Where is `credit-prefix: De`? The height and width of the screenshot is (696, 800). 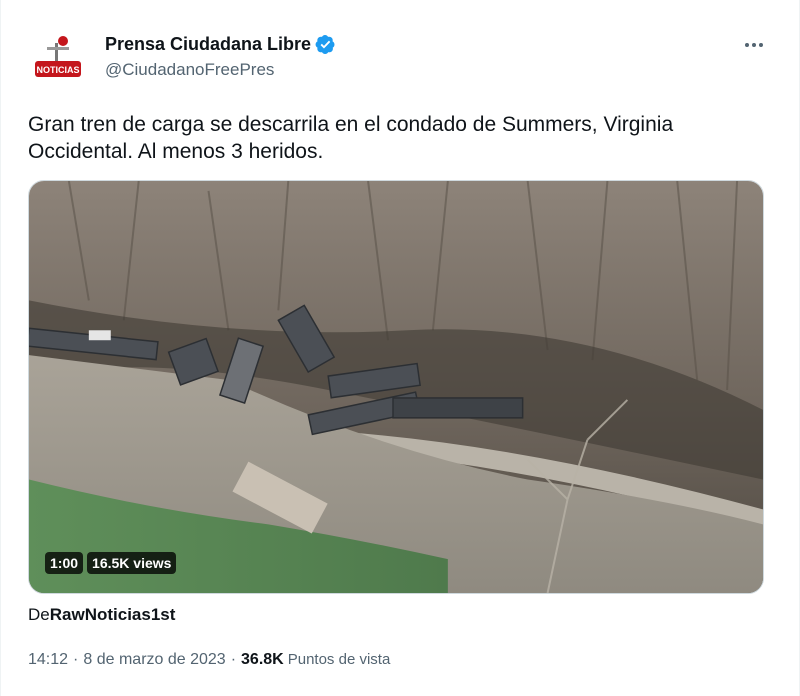
credit-prefix: De is located at coordinates (39, 614).